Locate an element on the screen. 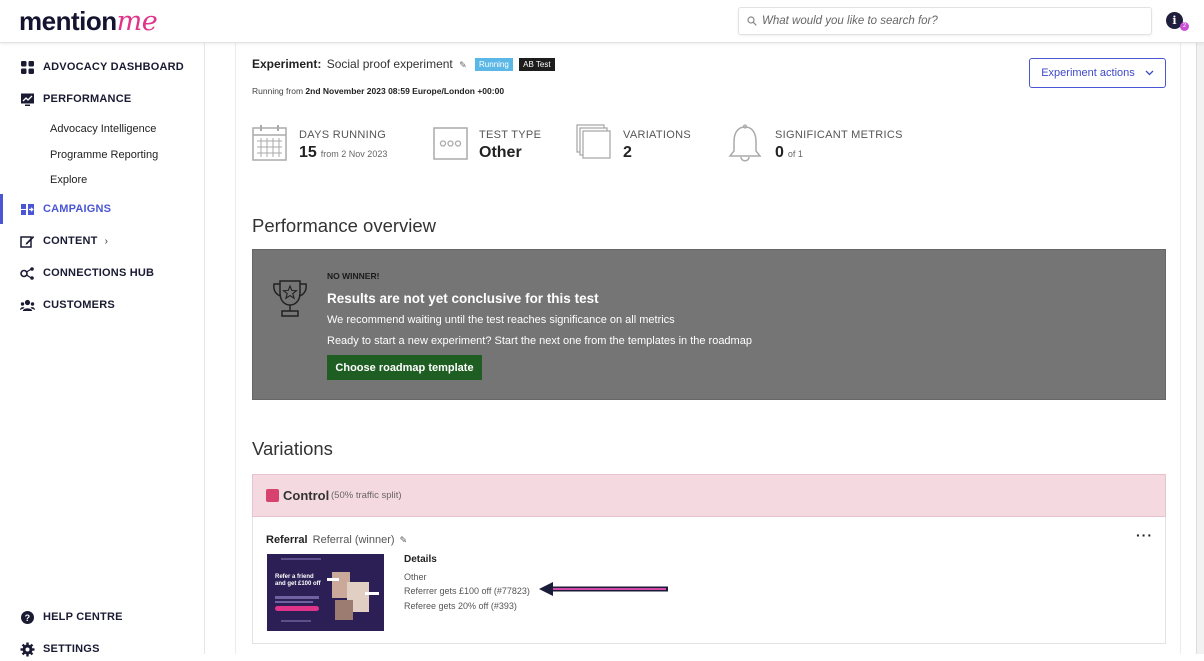 Image resolution: width=1204 pixels, height=661 pixels. sidebar-item-customers: CUSTOMERS is located at coordinates (102, 305).